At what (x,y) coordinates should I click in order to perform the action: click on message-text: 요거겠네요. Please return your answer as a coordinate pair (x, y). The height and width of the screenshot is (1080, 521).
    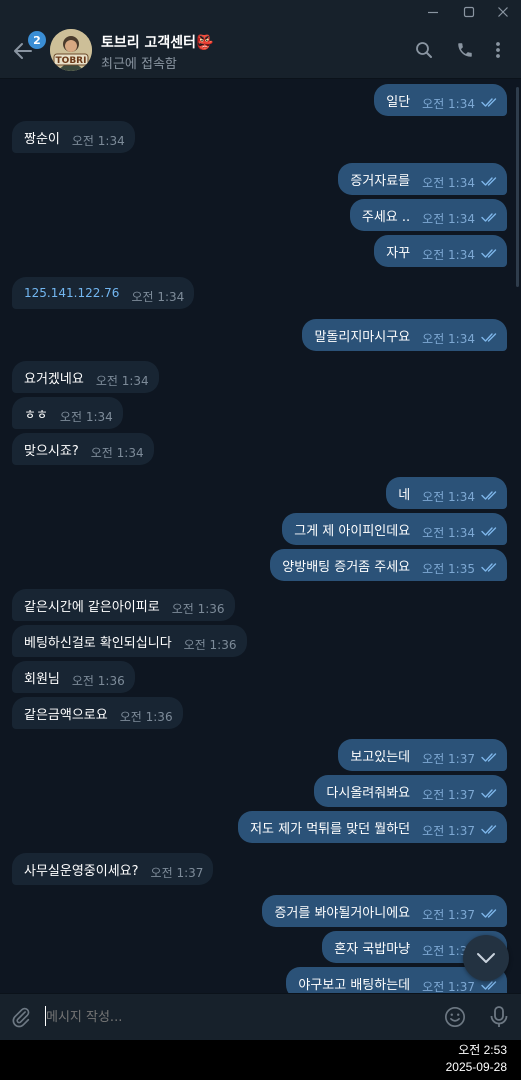
    Looking at the image, I should click on (54, 379).